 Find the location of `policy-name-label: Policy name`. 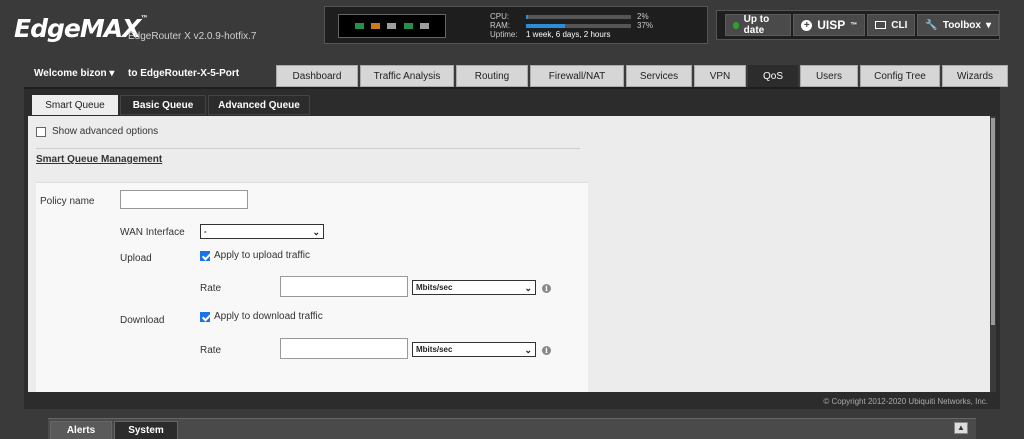

policy-name-label: Policy name is located at coordinates (67, 201).